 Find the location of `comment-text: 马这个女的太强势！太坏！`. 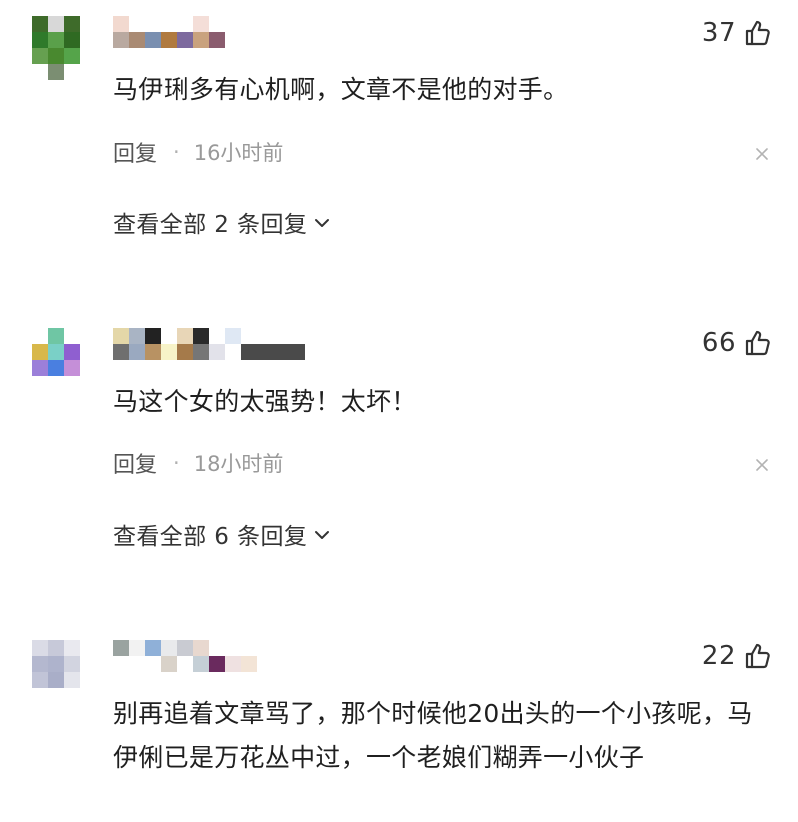

comment-text: 马这个女的太强势！太坏！ is located at coordinates (265, 401).